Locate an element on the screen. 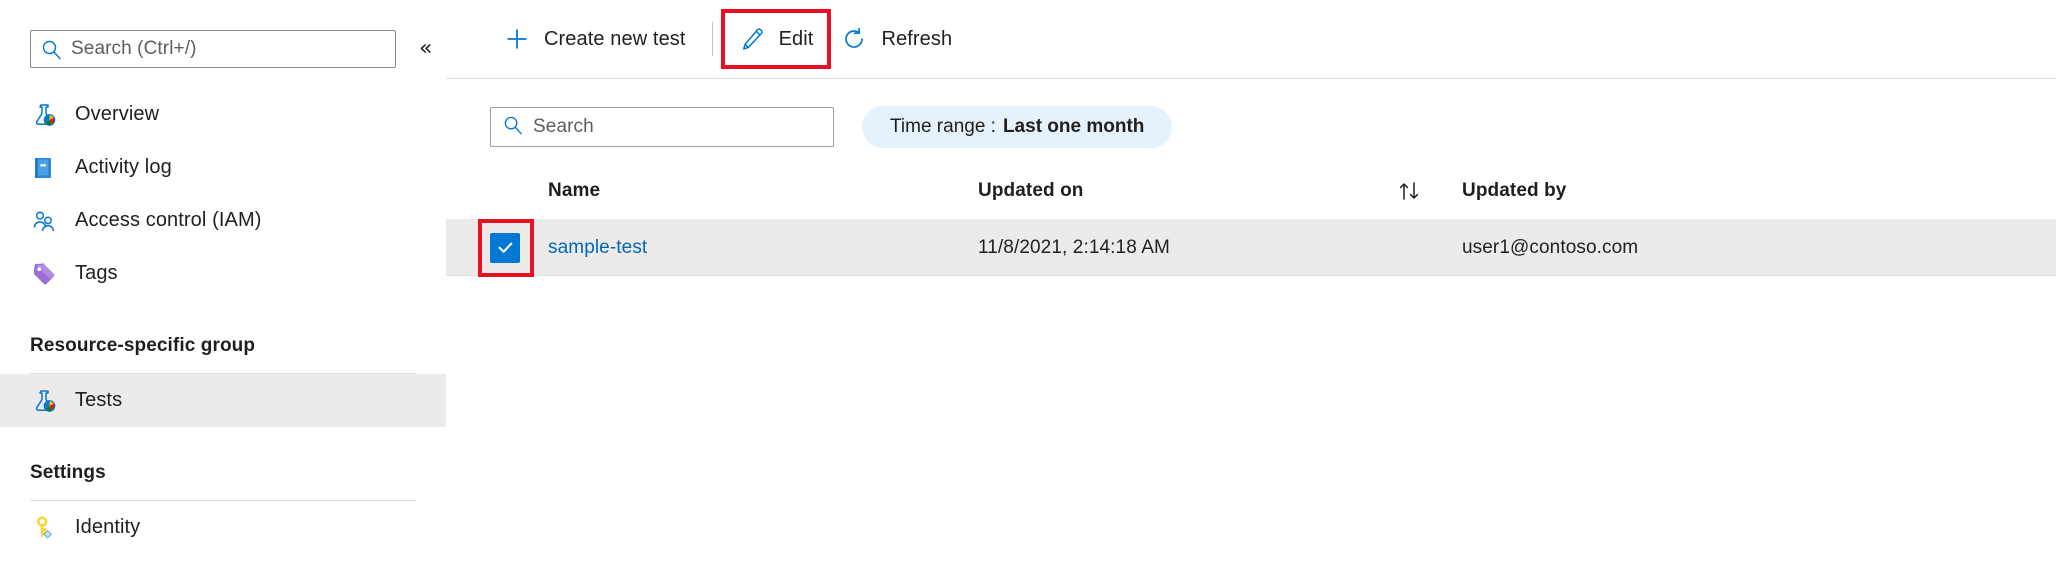 The width and height of the screenshot is (2056, 571). refresh-icon is located at coordinates (854, 39).